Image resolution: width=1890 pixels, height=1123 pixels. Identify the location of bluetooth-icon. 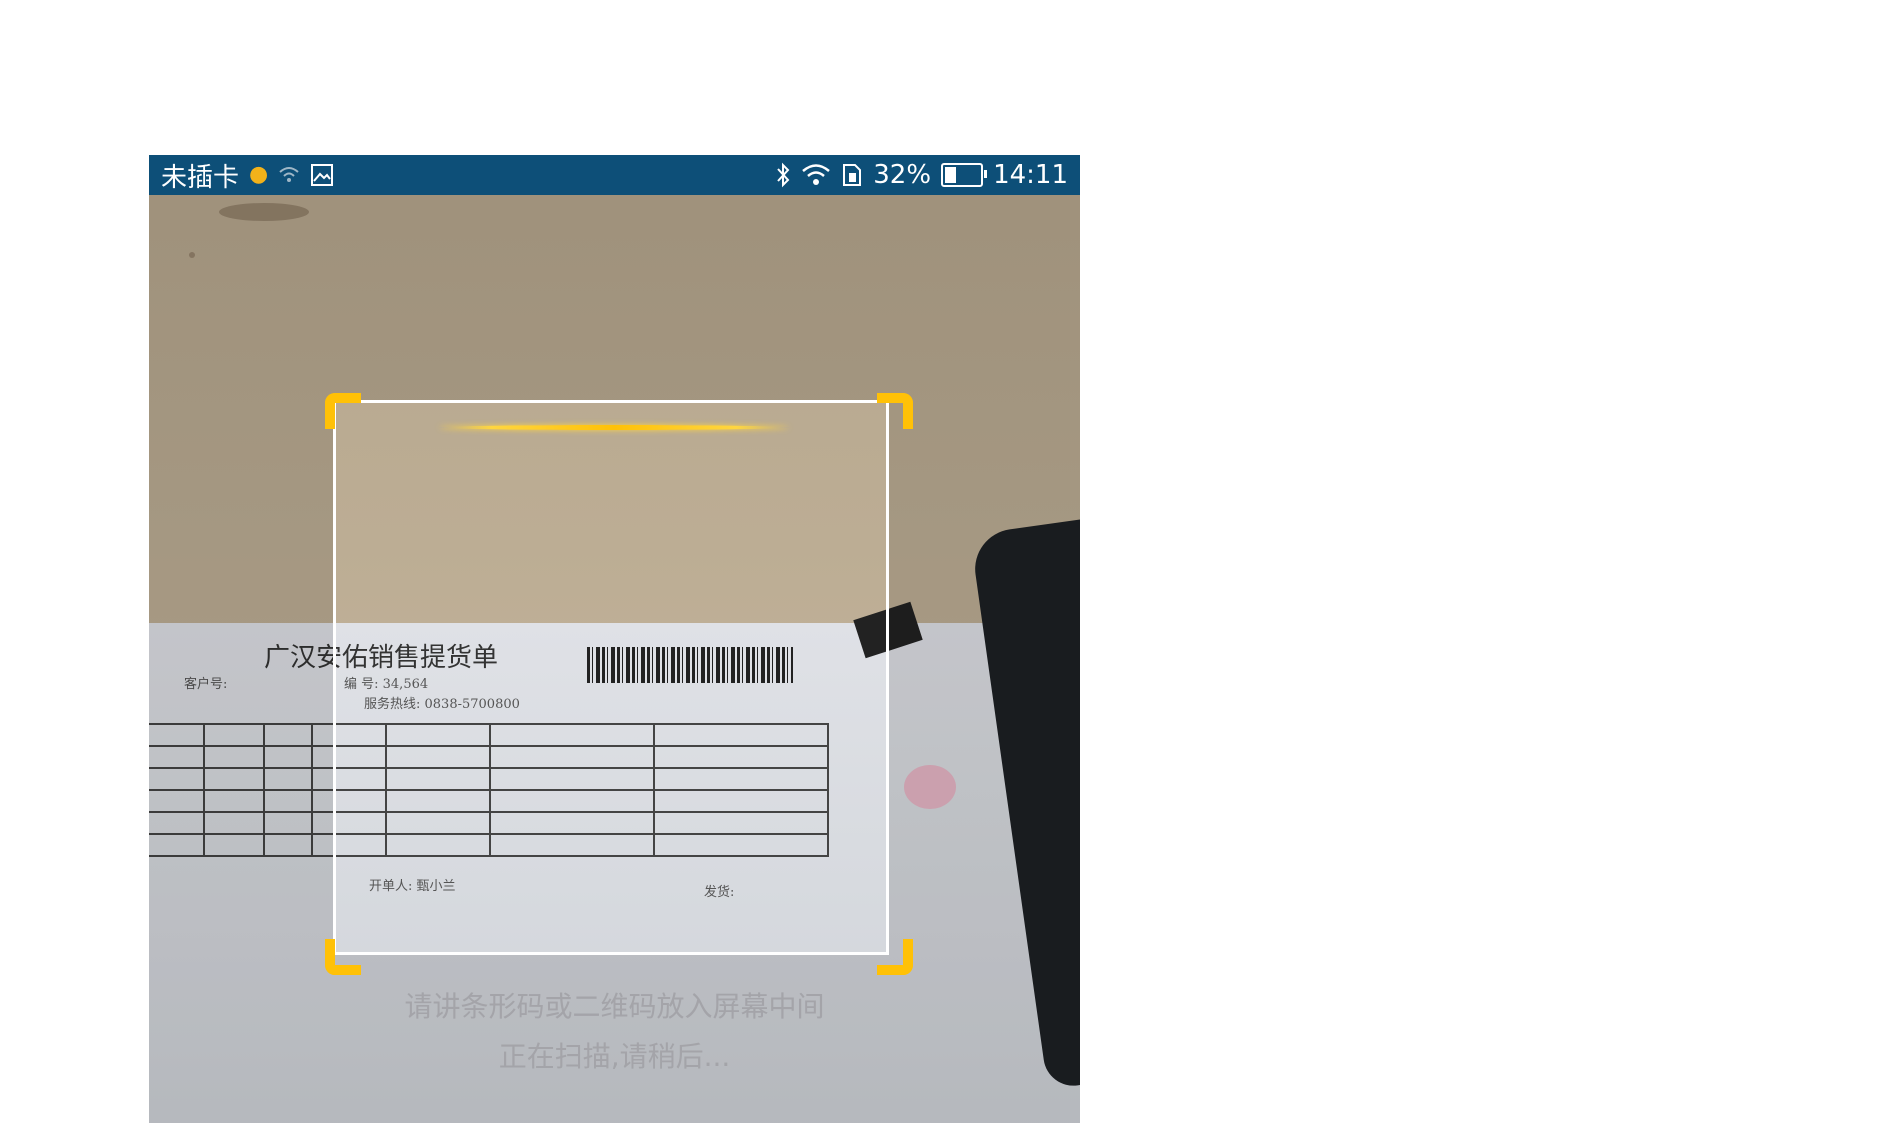
(783, 175).